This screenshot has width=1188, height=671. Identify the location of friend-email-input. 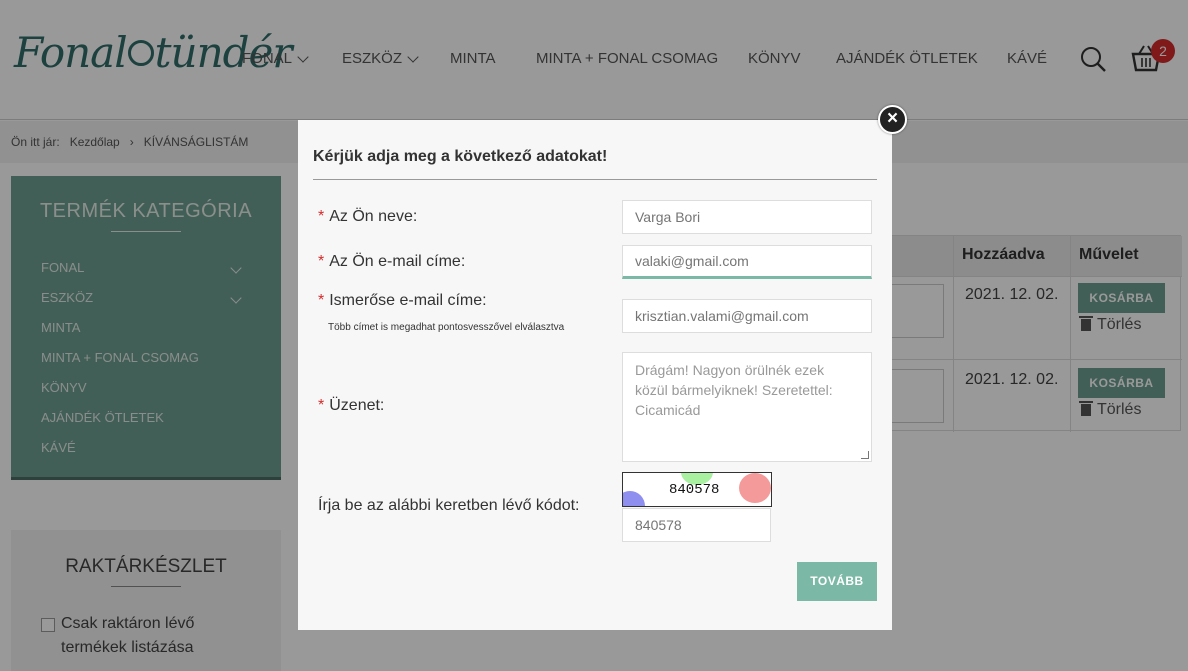
(747, 316).